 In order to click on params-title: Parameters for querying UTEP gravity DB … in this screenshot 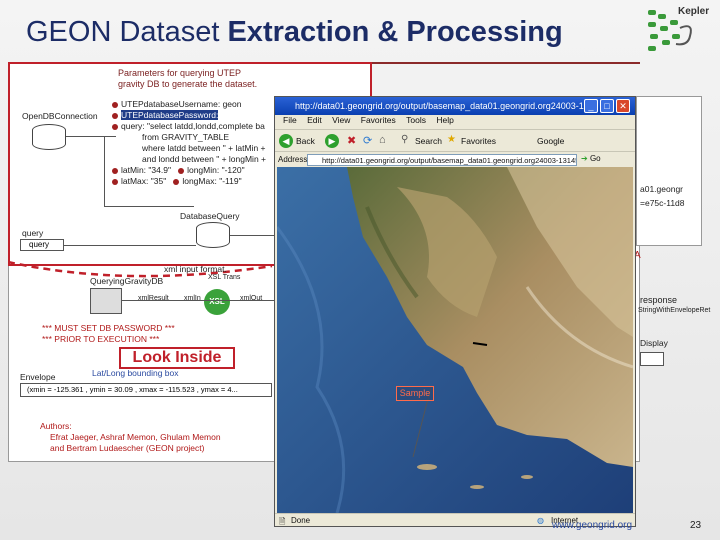, I will do `click(187, 79)`.